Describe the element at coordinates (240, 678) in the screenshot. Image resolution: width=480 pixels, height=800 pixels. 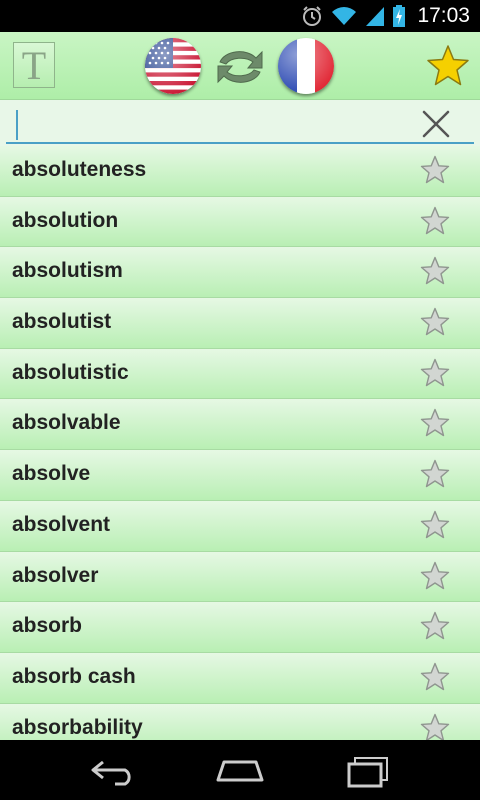
I see `list-item: absorb cash` at that location.